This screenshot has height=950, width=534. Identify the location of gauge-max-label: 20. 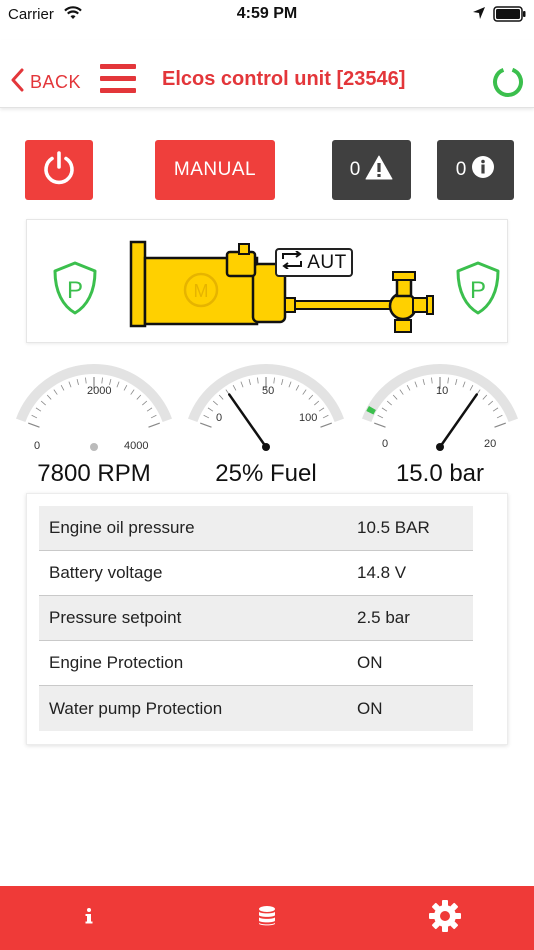
(490, 444).